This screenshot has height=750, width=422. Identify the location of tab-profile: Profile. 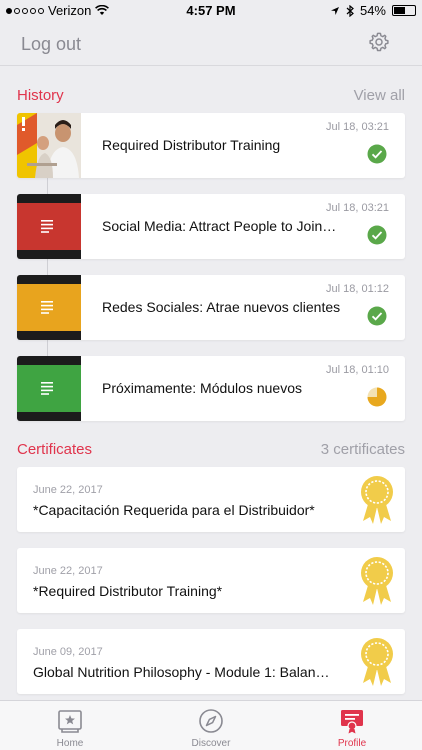
(352, 725).